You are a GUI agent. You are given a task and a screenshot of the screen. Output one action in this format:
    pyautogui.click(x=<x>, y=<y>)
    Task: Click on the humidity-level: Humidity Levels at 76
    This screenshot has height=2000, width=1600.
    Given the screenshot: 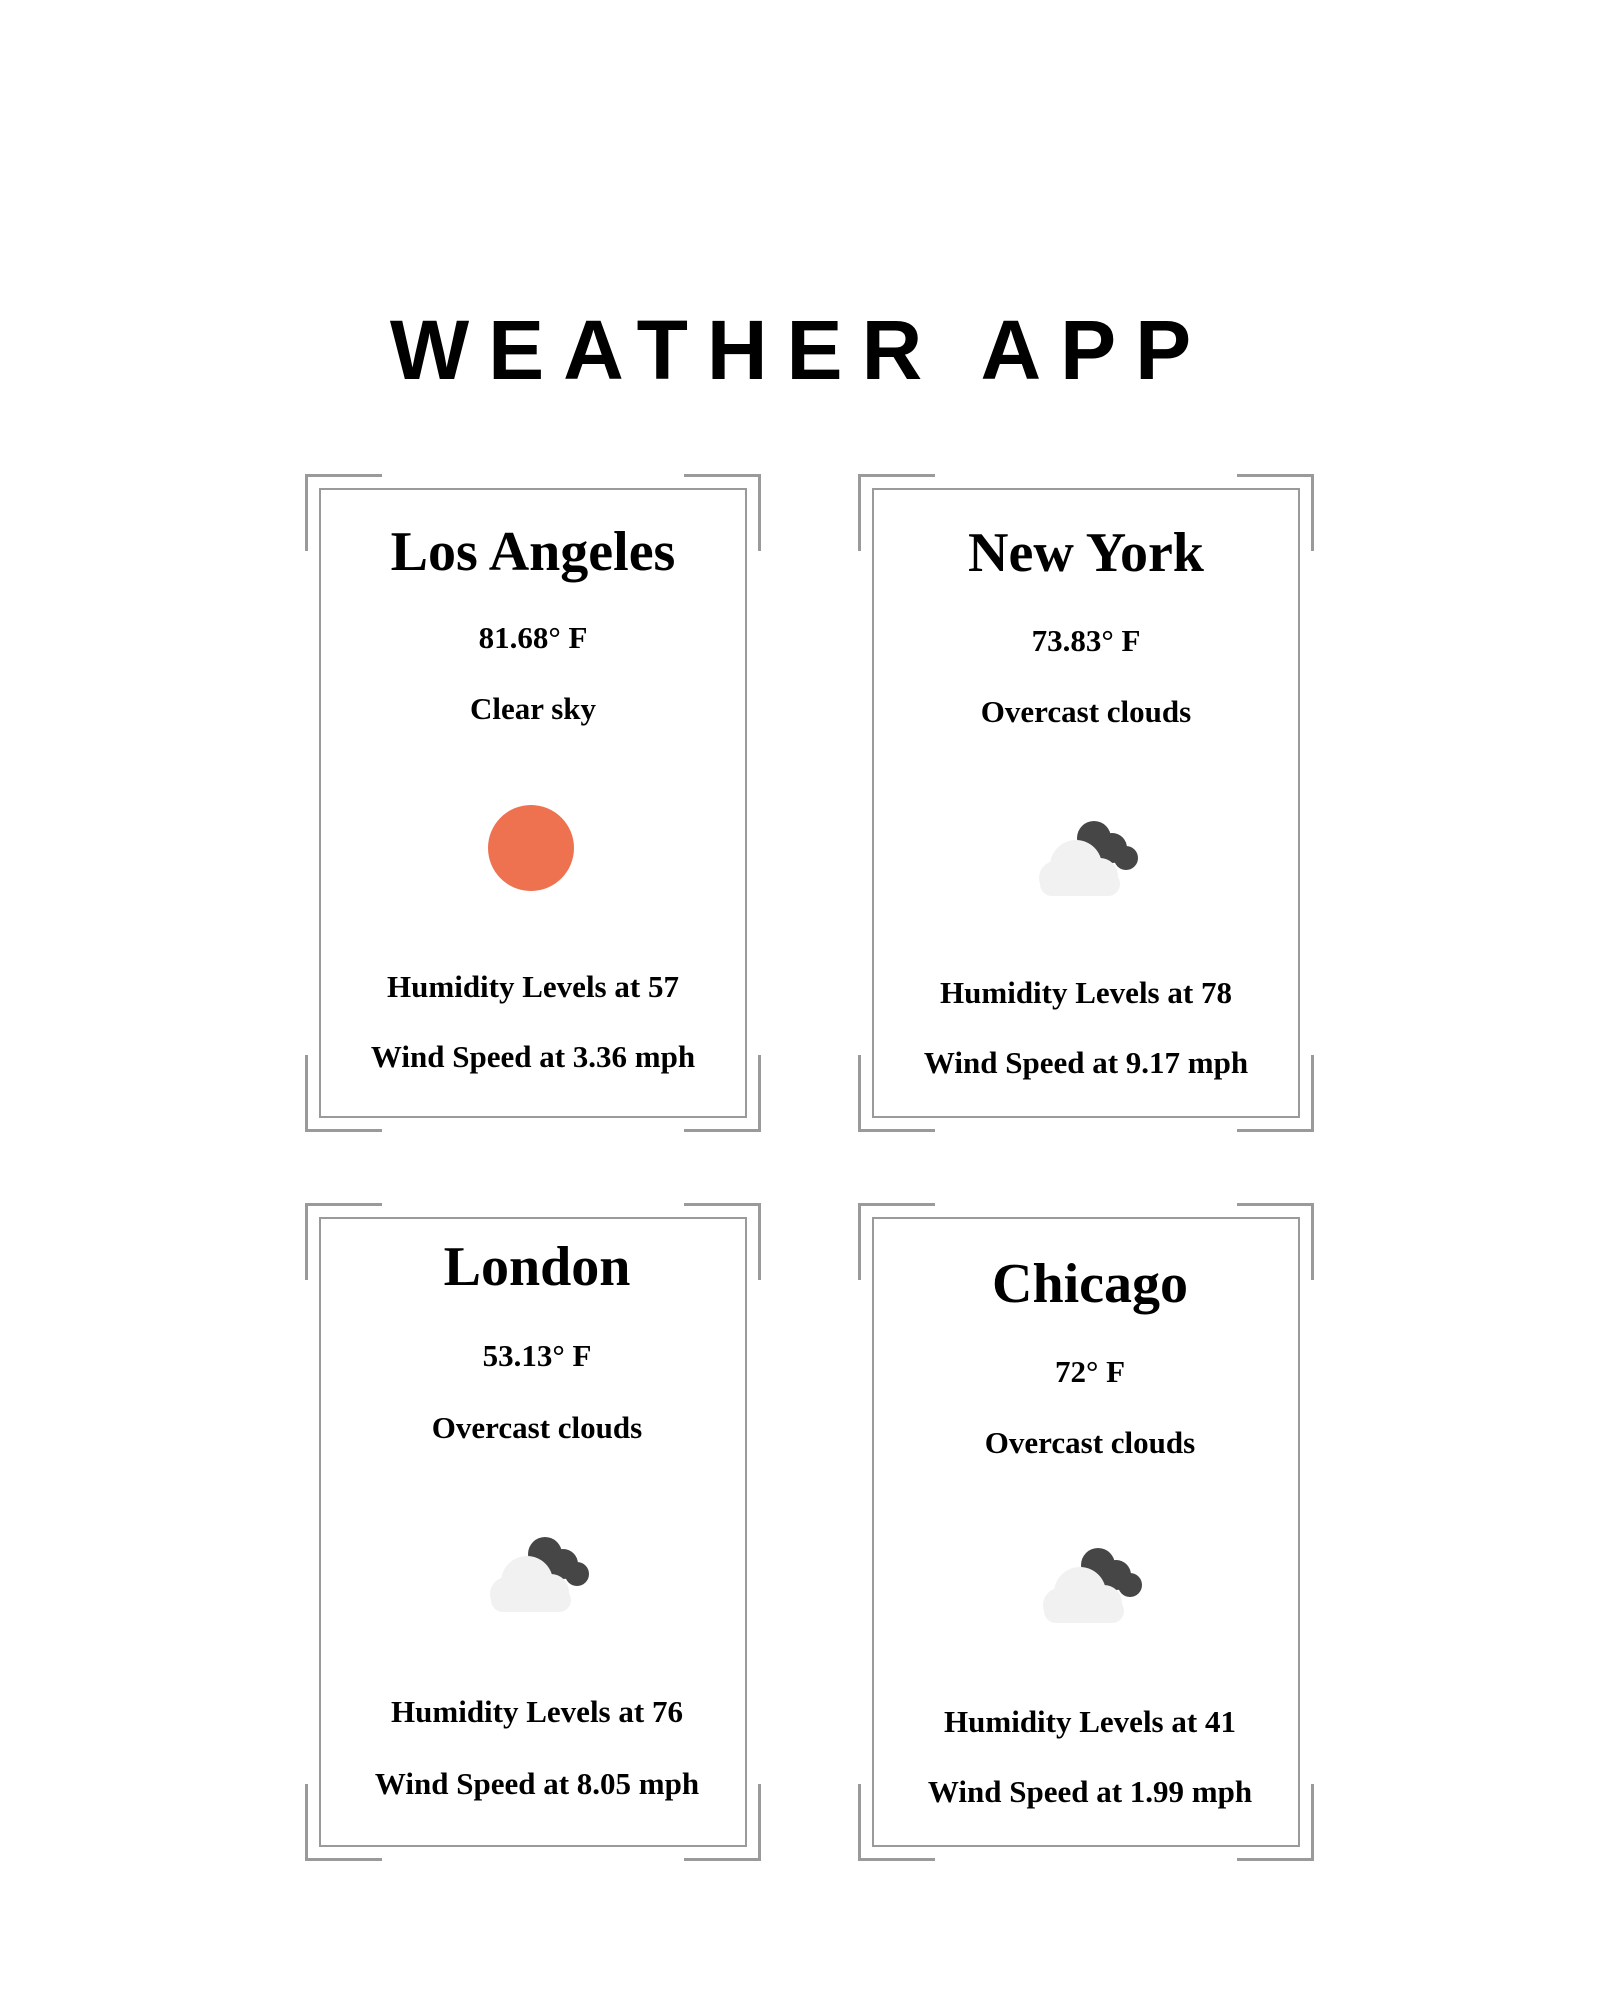 What is the action you would take?
    pyautogui.click(x=537, y=1711)
    